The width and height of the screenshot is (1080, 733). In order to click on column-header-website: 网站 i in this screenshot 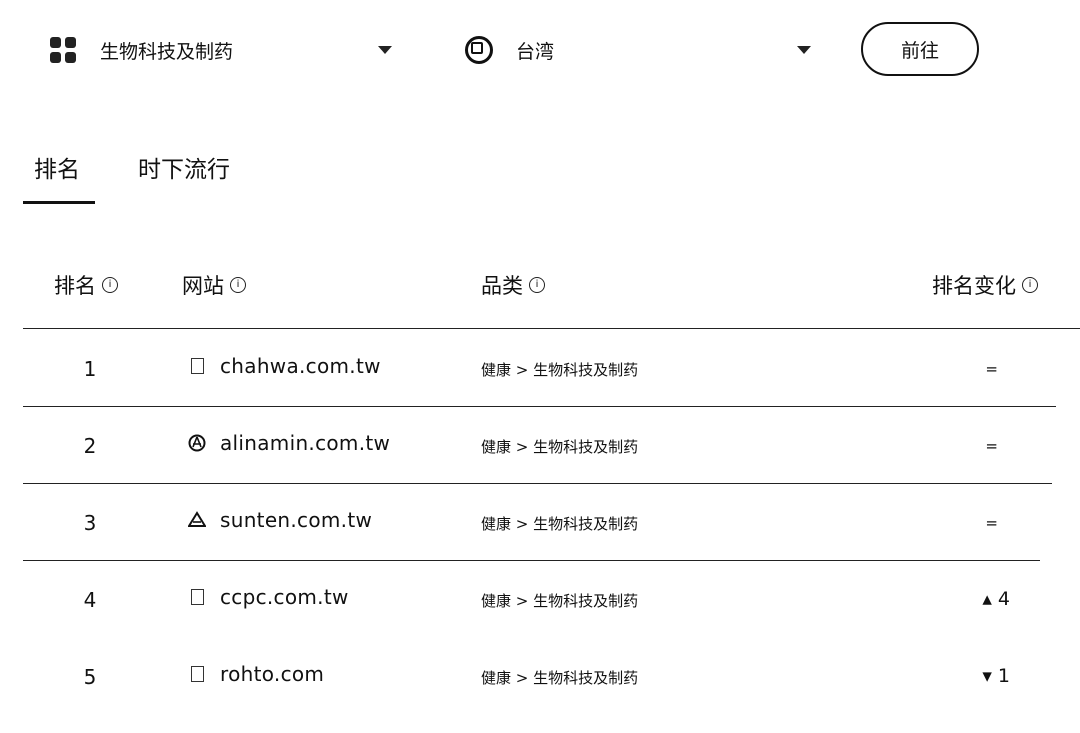, I will do `click(214, 285)`.